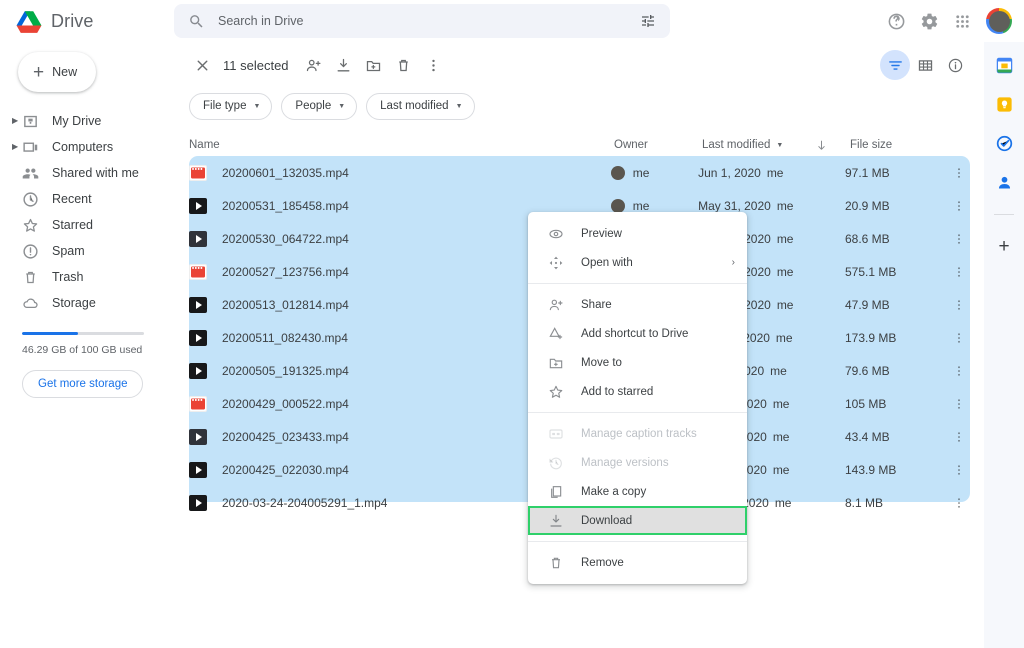 This screenshot has height=648, width=1024. What do you see at coordinates (83, 384) in the screenshot?
I see `get-more-storage-button: Get more storage` at bounding box center [83, 384].